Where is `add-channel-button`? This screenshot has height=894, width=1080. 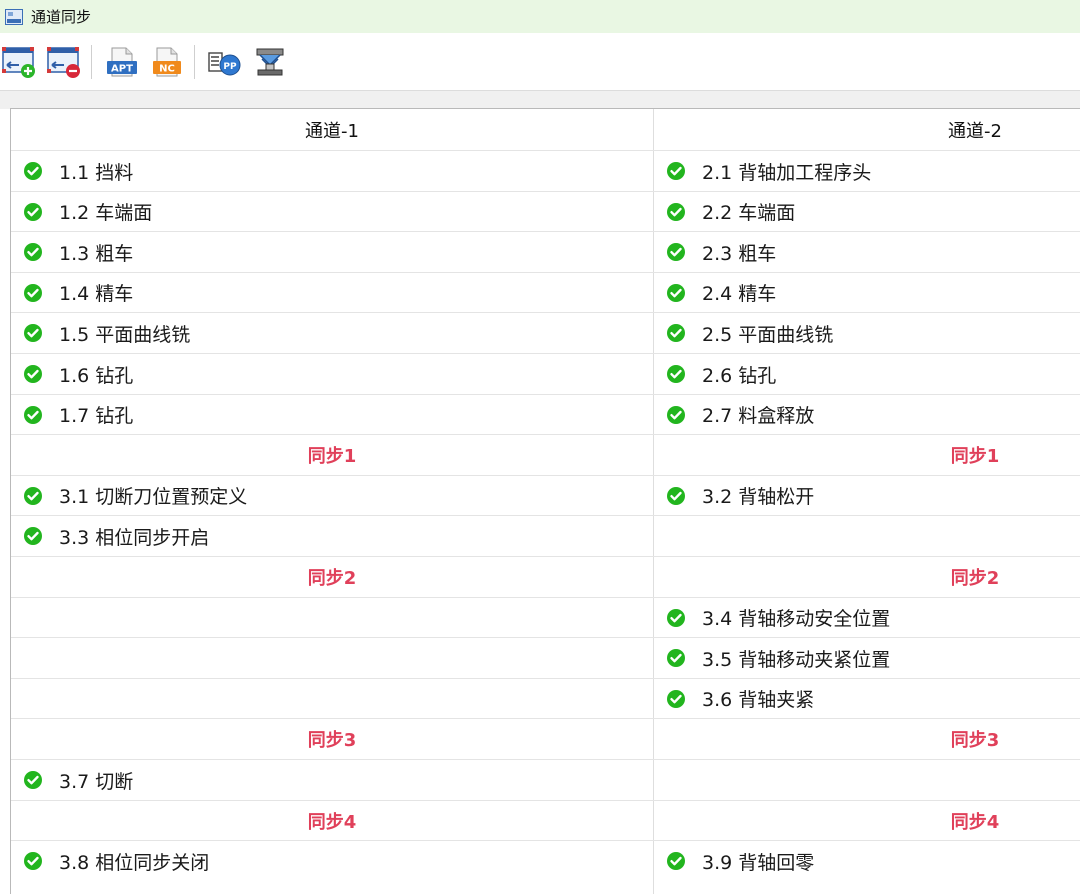
add-channel-button is located at coordinates (19, 62).